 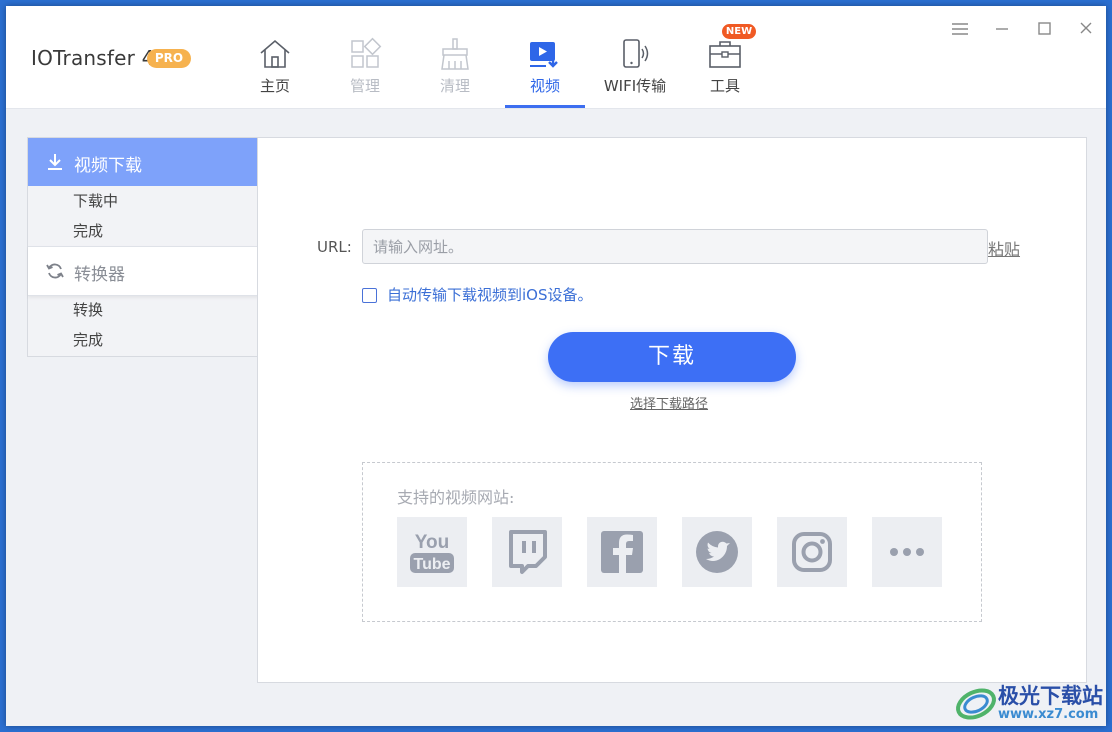 I want to click on paste-link: 粘贴, so click(x=1004, y=248).